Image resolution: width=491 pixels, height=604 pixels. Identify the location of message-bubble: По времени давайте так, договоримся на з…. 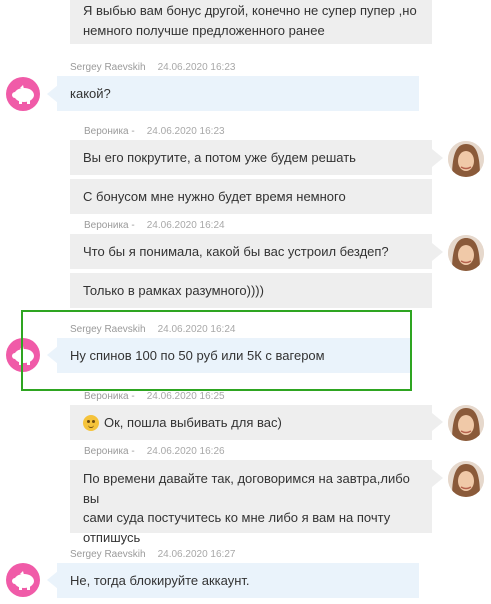
(251, 502).